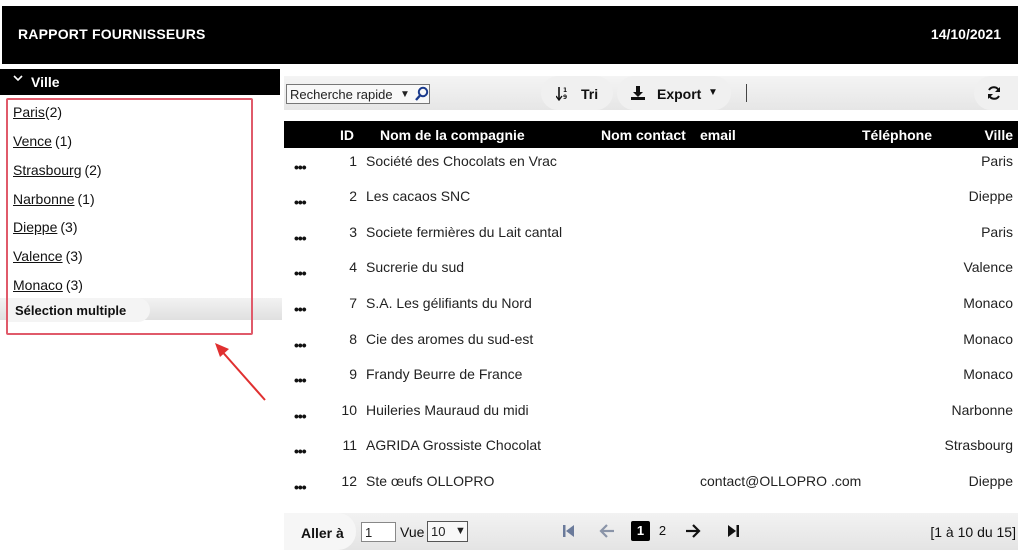 The image size is (1022, 550). I want to click on cell-city: Narbonne, so click(982, 410).